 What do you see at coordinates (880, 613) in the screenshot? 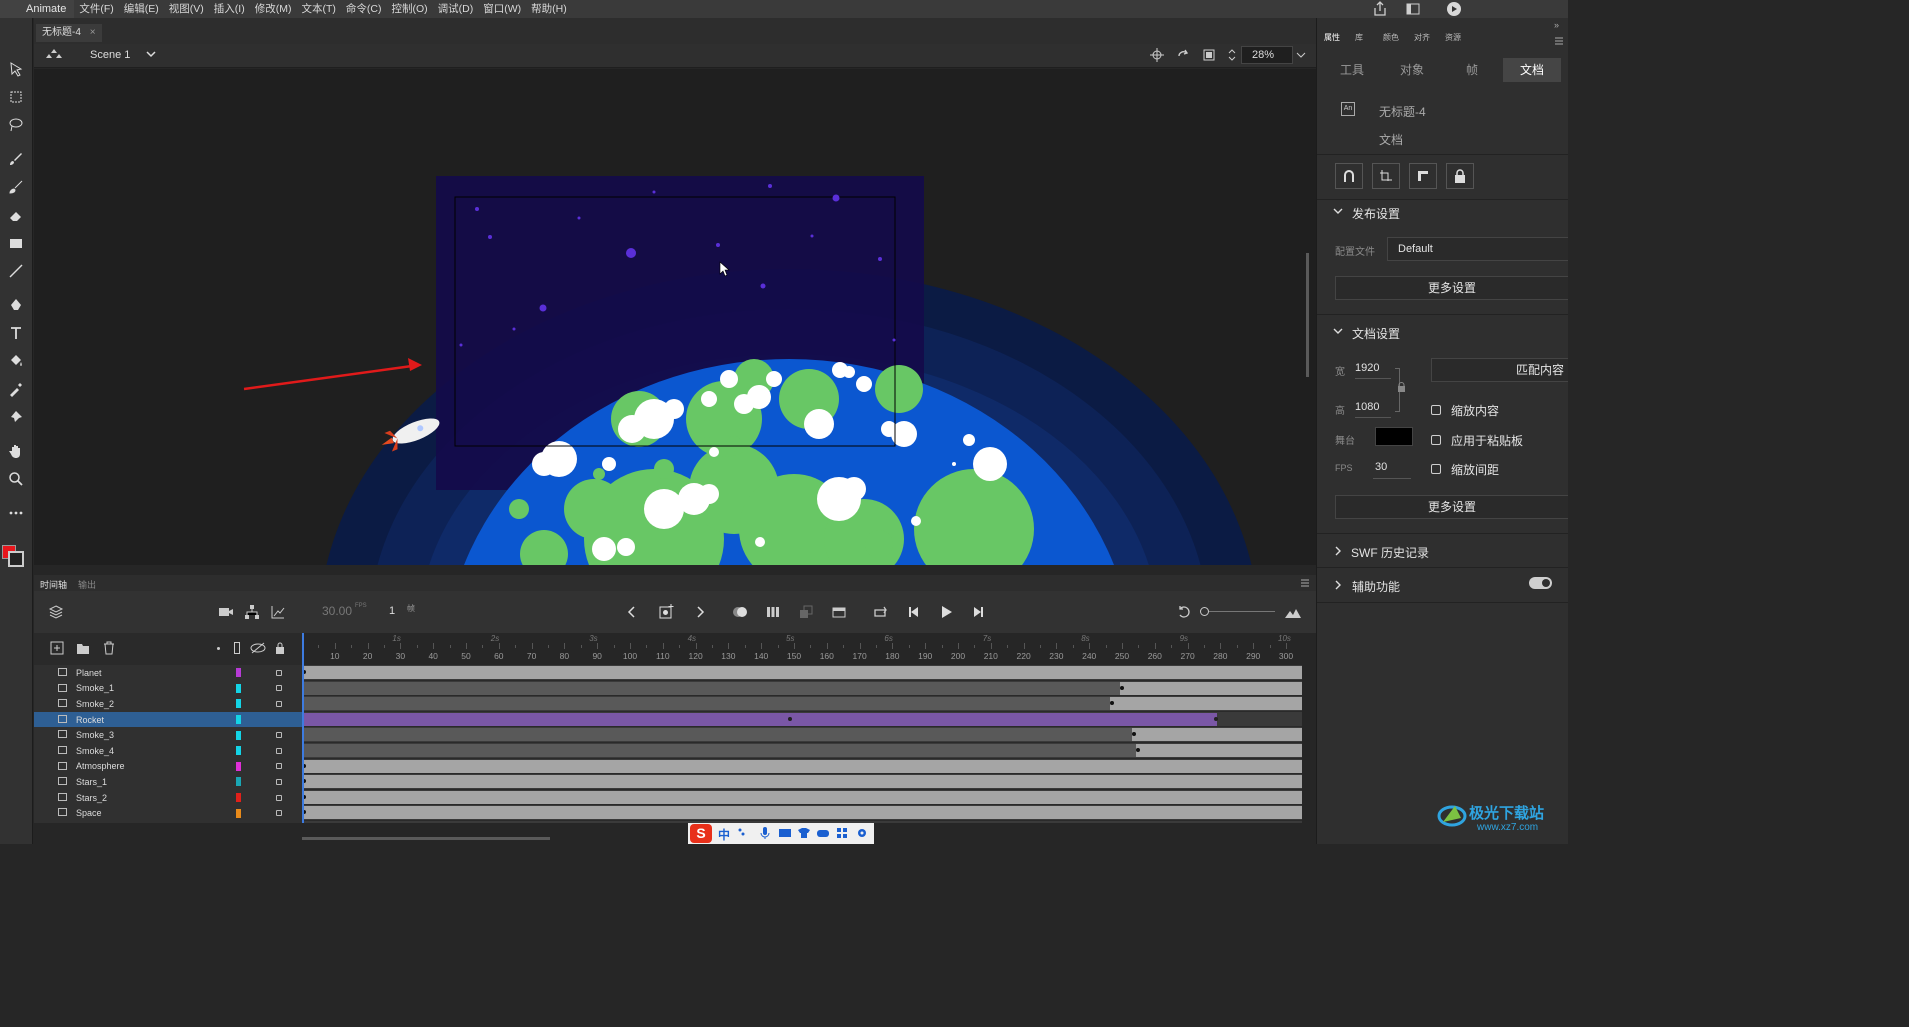
I see `loop-icon` at bounding box center [880, 613].